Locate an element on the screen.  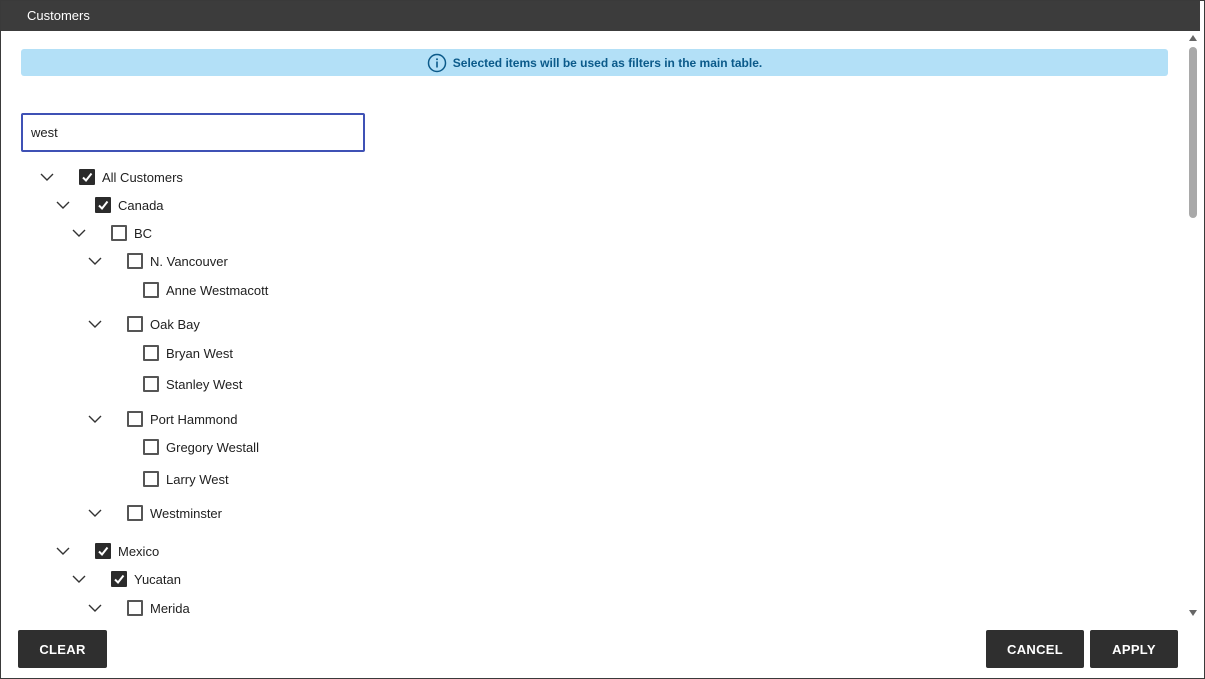
info-circle-icon is located at coordinates (437, 63).